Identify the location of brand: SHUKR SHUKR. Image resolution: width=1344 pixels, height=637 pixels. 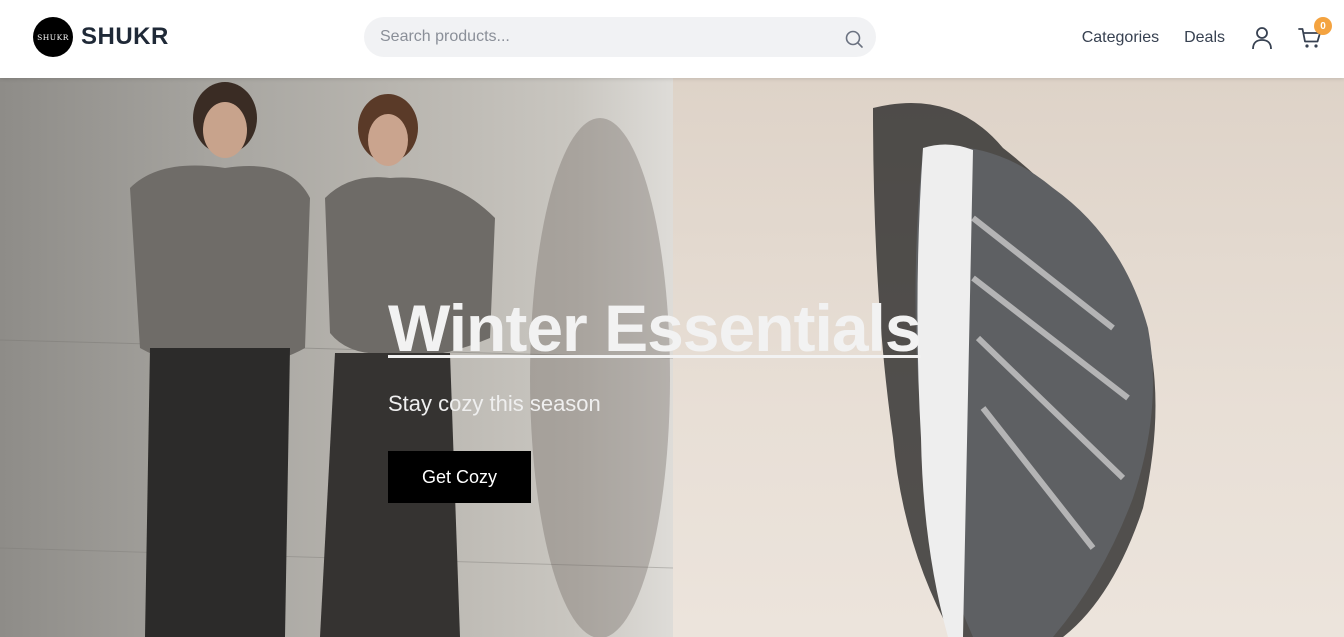
(101, 37).